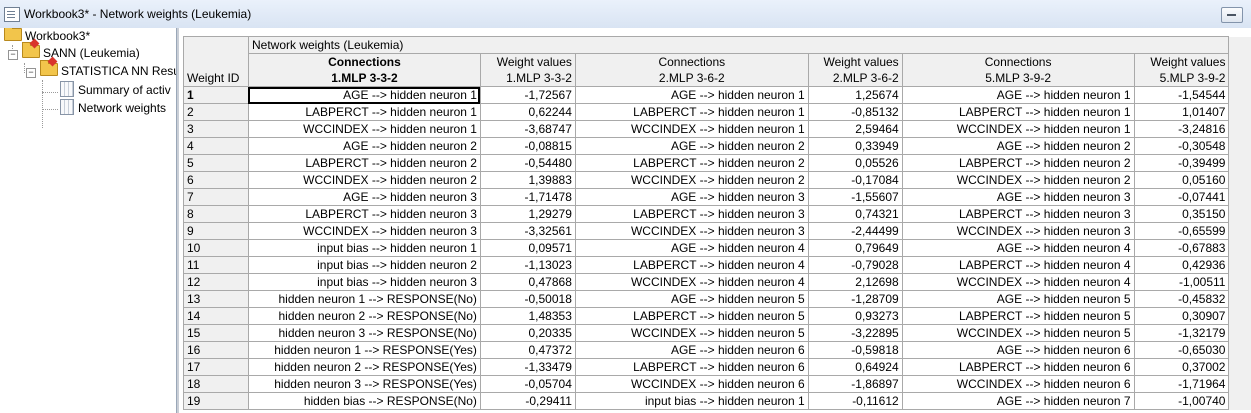 Image resolution: width=1251 pixels, height=413 pixels. I want to click on row-header: 13, so click(216, 299).